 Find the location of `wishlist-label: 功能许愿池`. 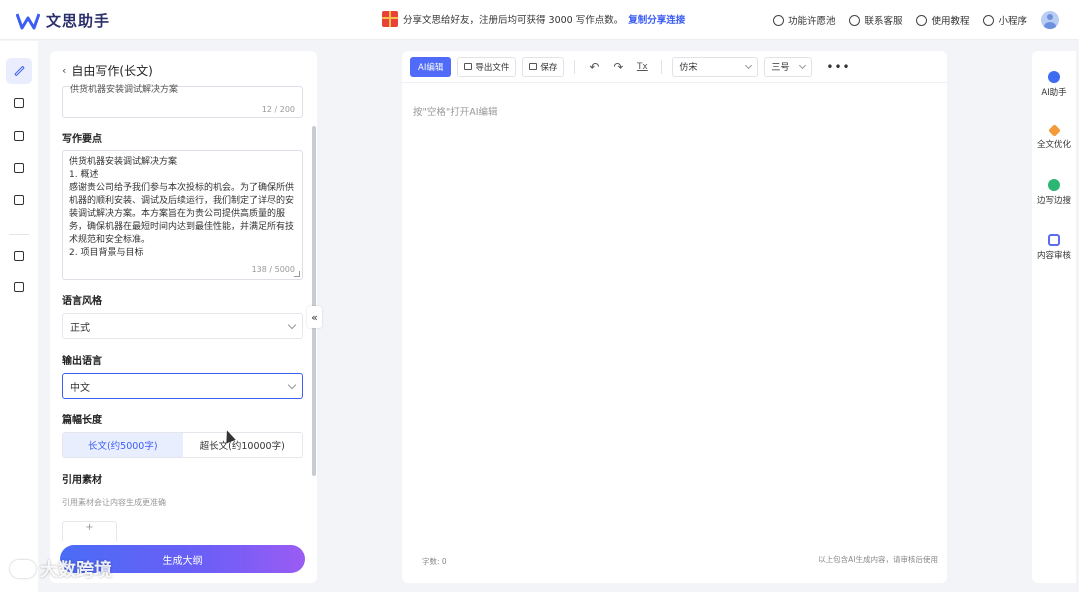

wishlist-label: 功能许愿池 is located at coordinates (811, 21).